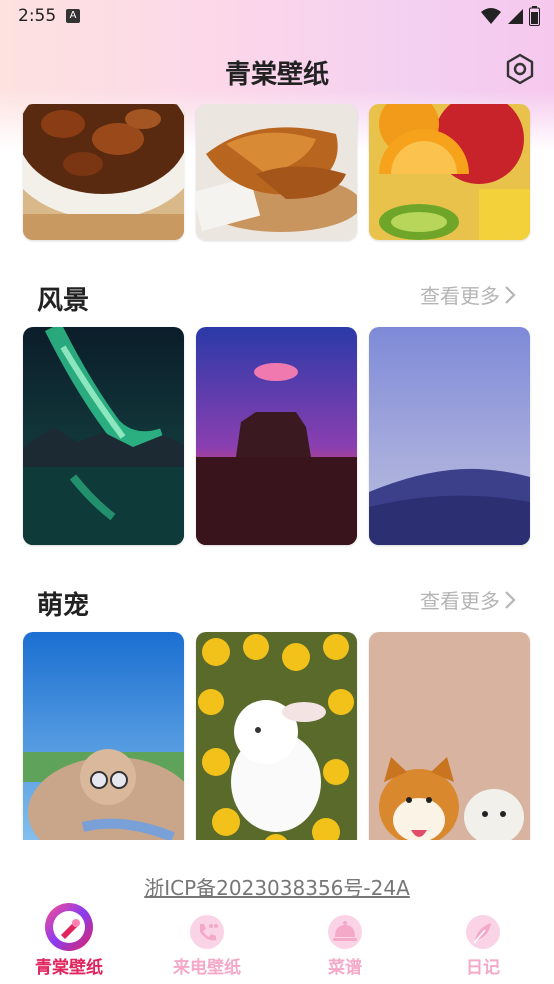 This screenshot has height=984, width=554. Describe the element at coordinates (63, 606) in the screenshot. I see `section-title-pets: 萌宠` at that location.